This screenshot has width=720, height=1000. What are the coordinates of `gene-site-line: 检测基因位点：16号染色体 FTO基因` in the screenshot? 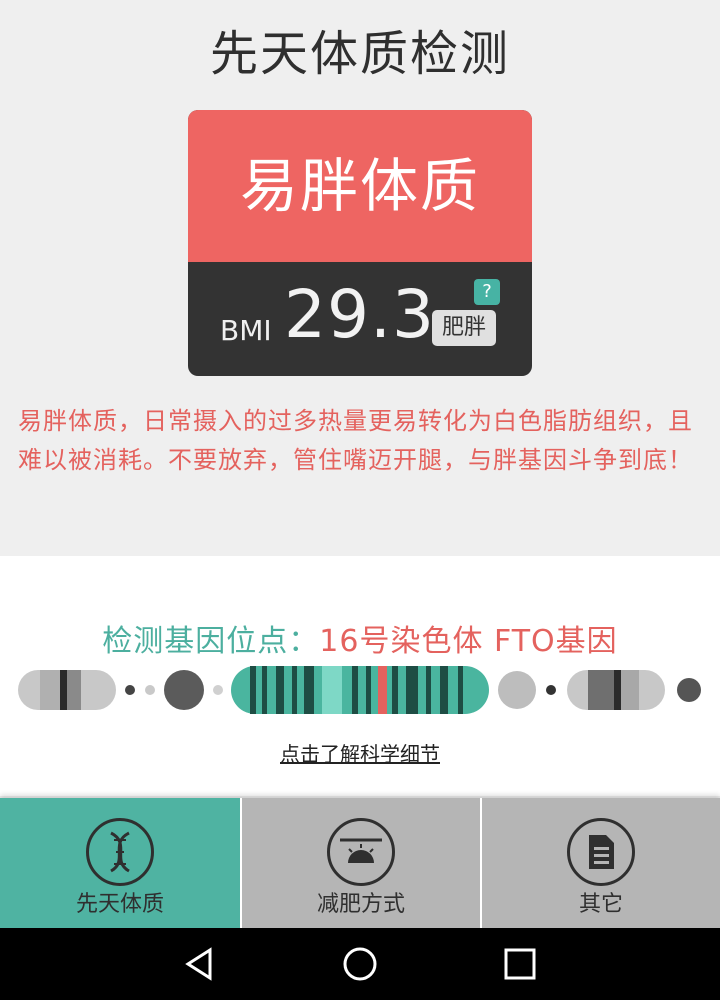 It's located at (360, 638).